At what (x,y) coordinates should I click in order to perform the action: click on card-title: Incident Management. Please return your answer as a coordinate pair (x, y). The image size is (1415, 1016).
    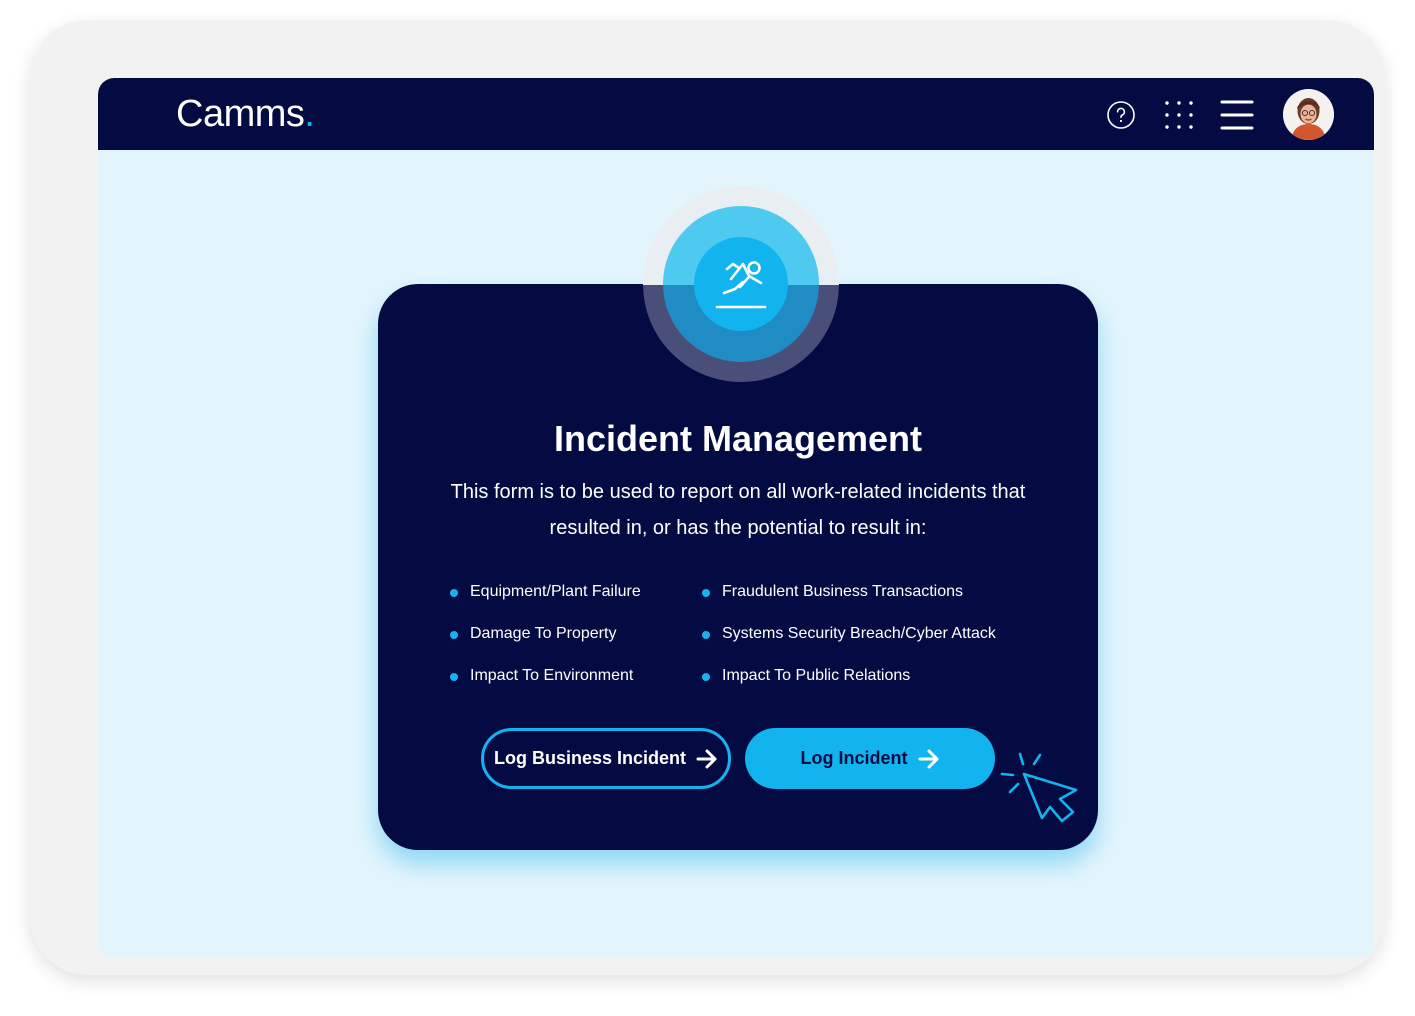
    Looking at the image, I should click on (738, 438).